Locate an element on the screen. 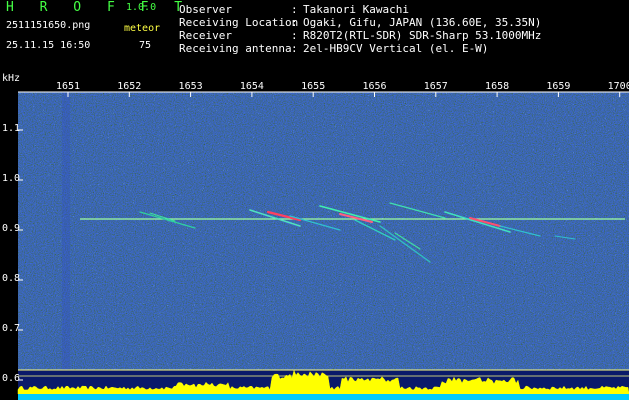  freq-tick-label: 1.0 is located at coordinates (11, 178).